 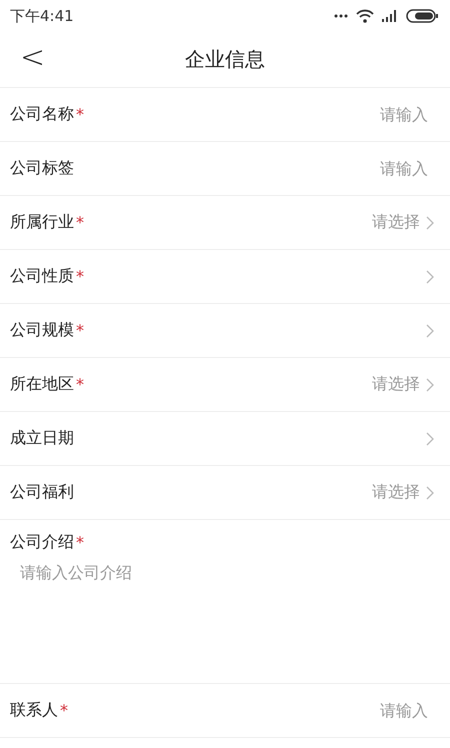 I want to click on field-label: 联系人, so click(x=34, y=710).